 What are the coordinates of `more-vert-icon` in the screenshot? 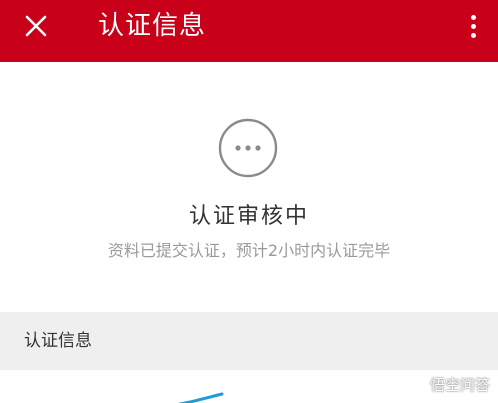 It's located at (473, 17).